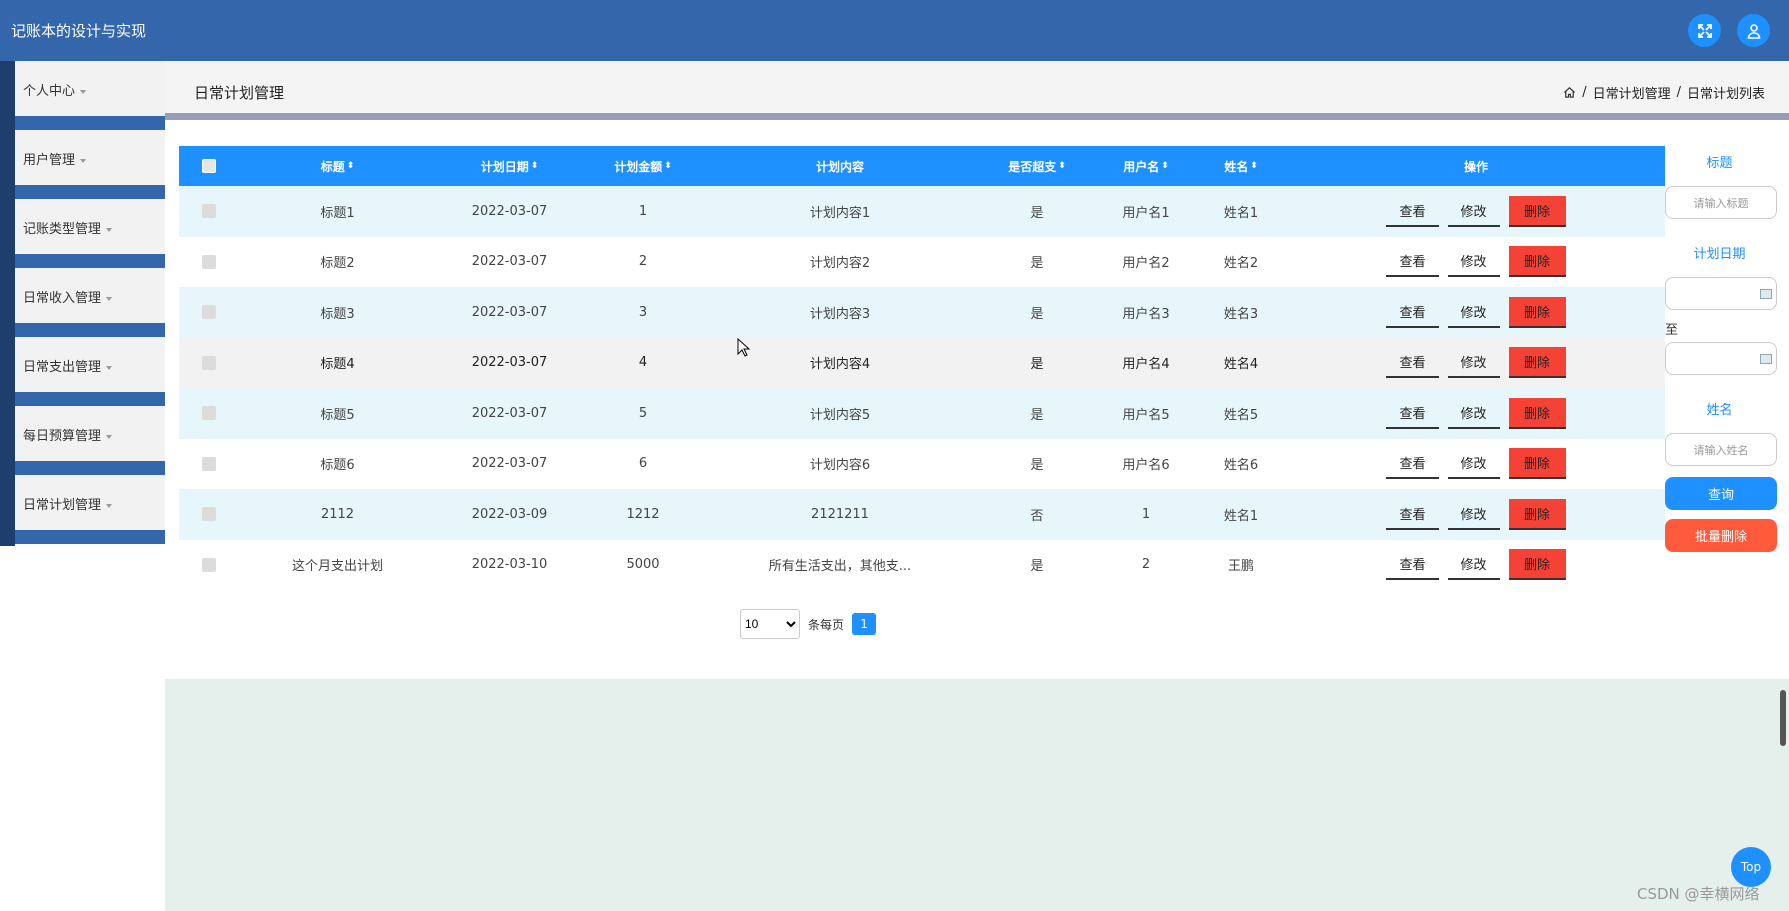 The image size is (1789, 911). Describe the element at coordinates (82, 302) in the screenshot. I see `sidebar-item-income-management: 日常收入管理` at that location.